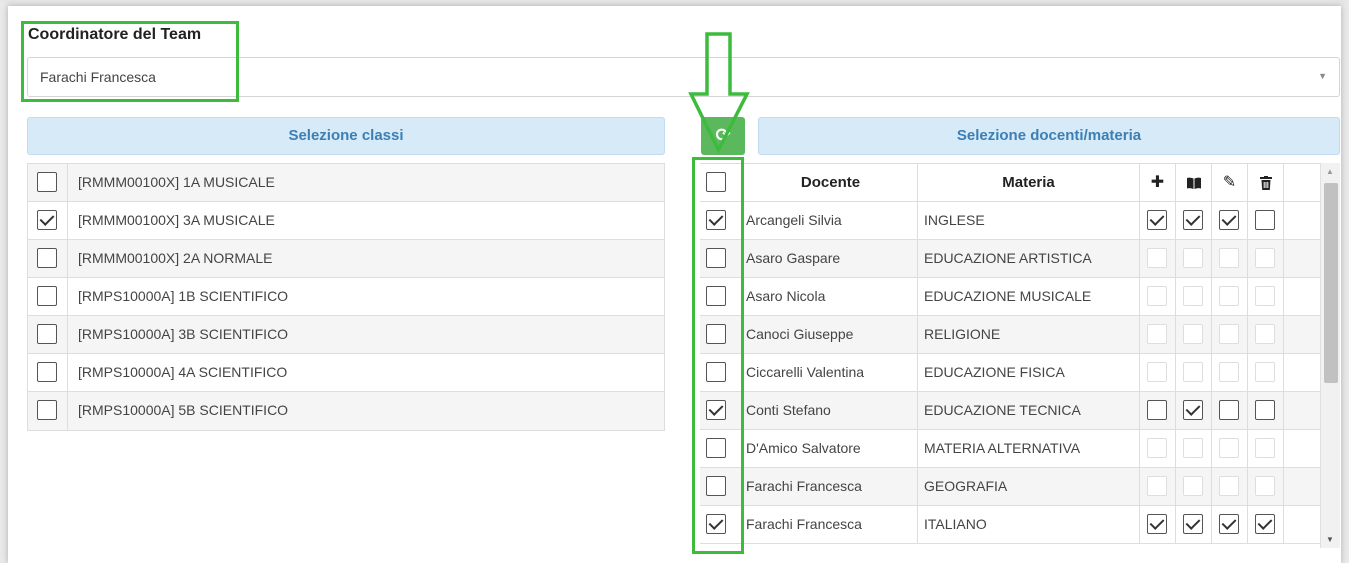 This screenshot has width=1349, height=563. Describe the element at coordinates (831, 334) in the screenshot. I see `teacher-name: Canoci Giuseppe` at that location.